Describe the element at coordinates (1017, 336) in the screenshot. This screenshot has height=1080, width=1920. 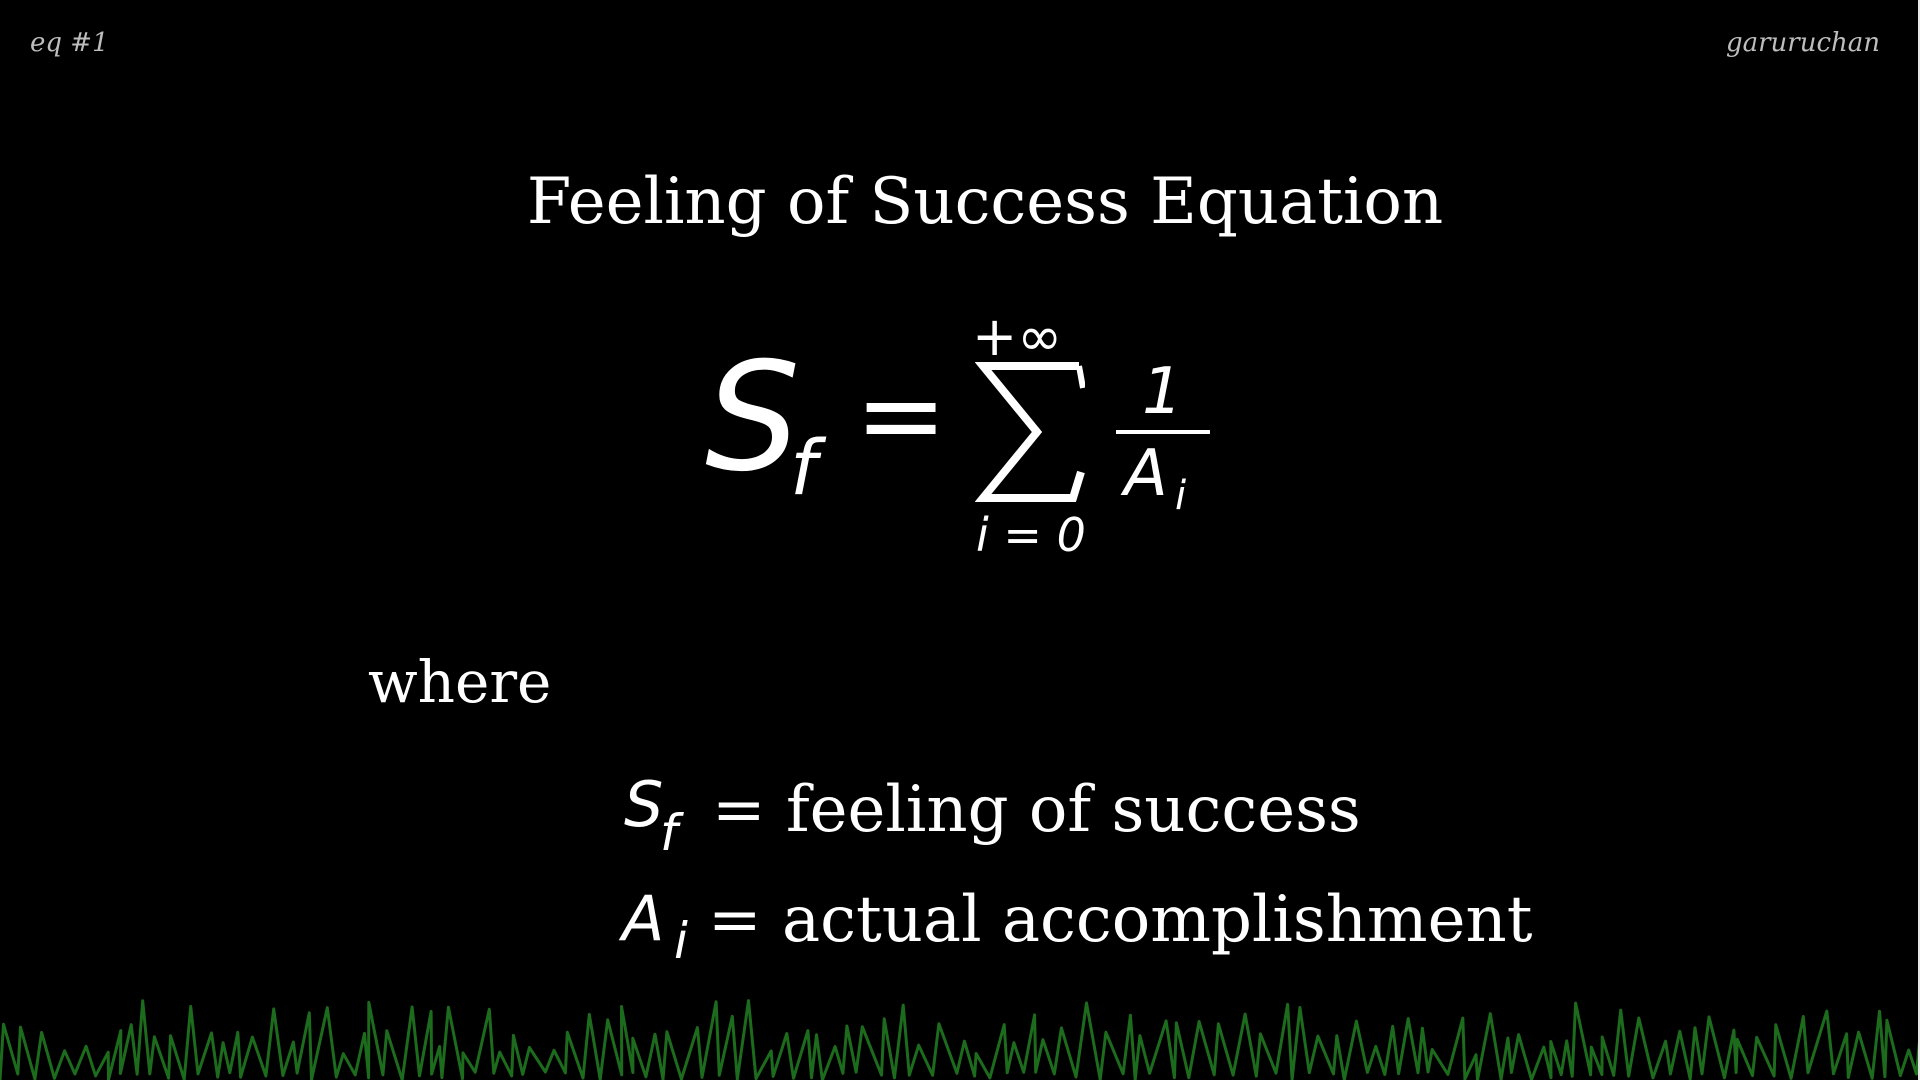
I see `sum-upper-limit: +∞` at that location.